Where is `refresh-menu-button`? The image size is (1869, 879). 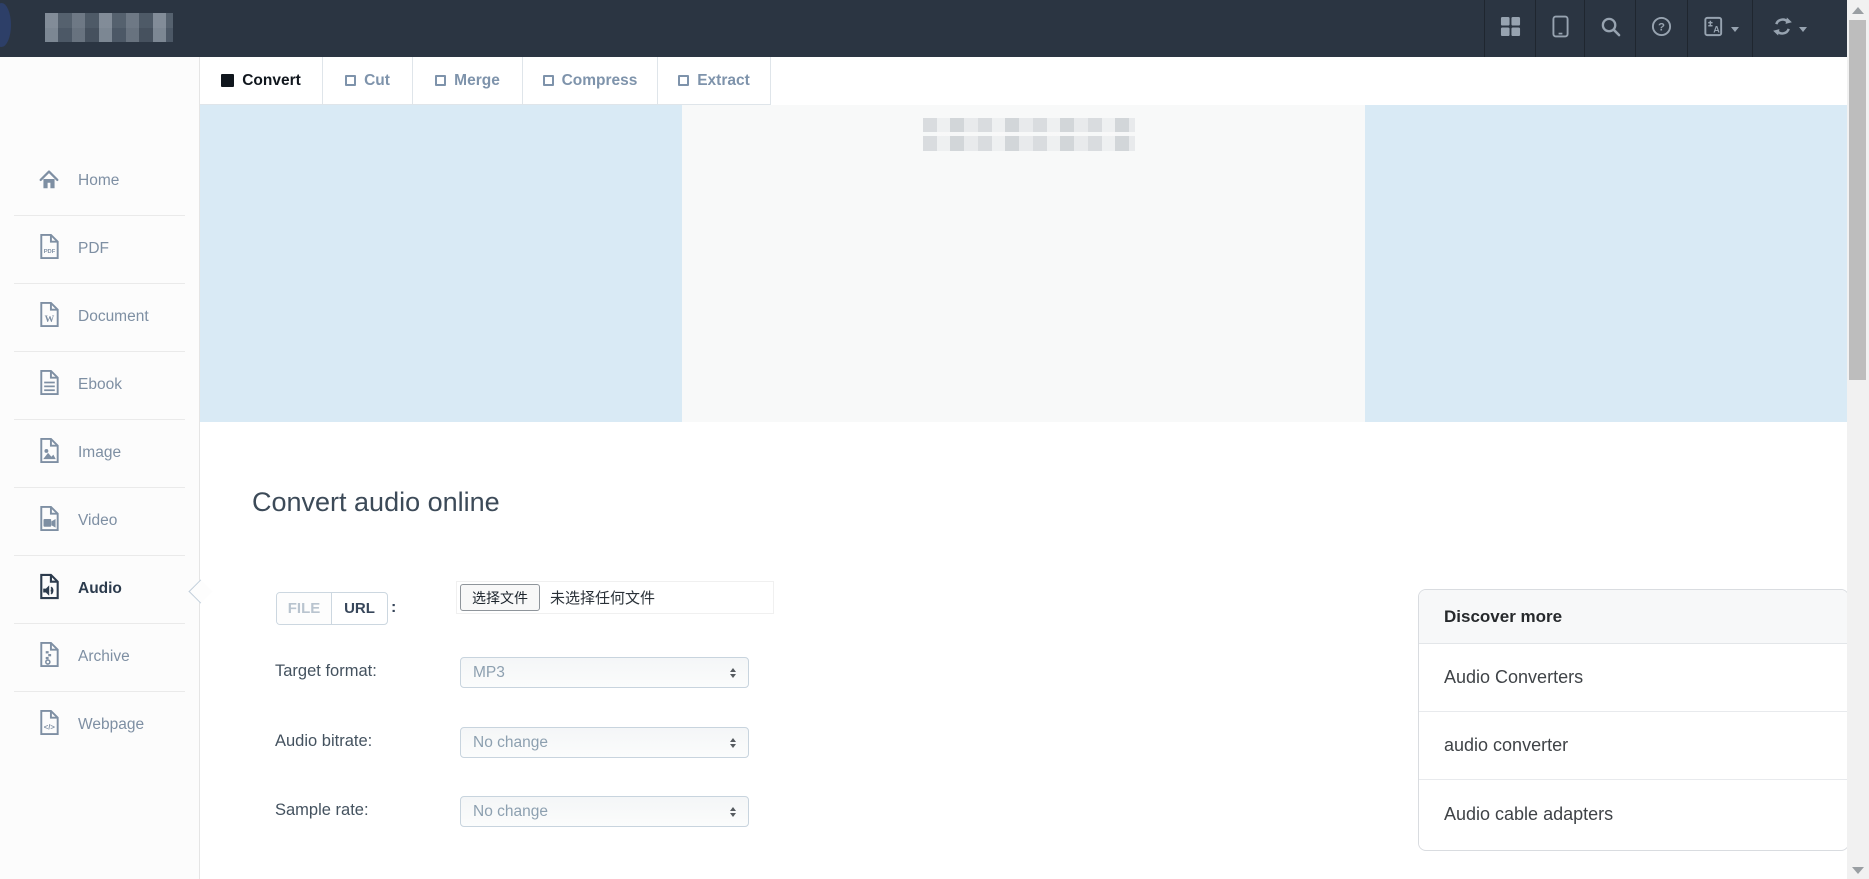
refresh-menu-button is located at coordinates (1788, 28).